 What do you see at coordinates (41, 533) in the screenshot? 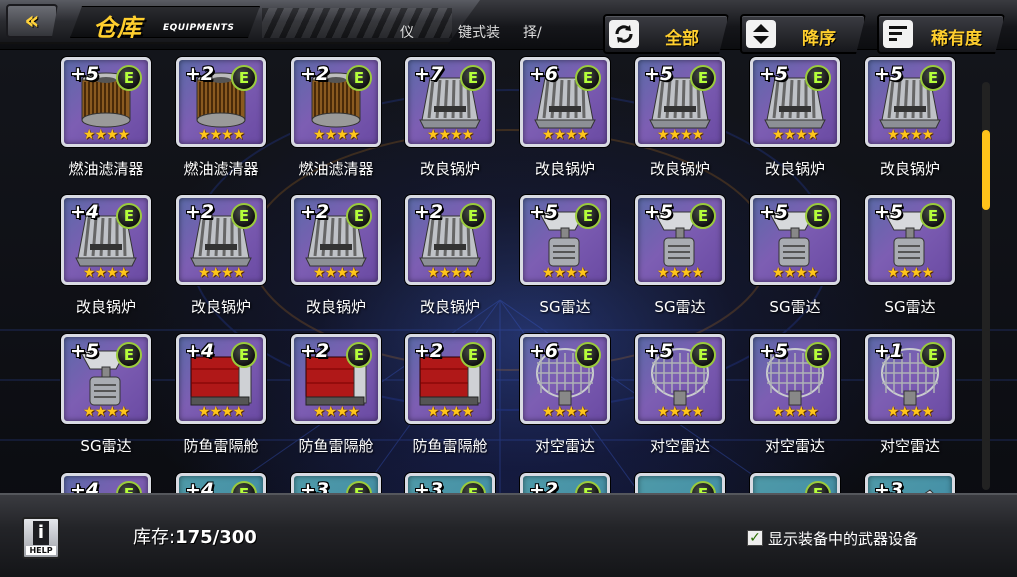
I see `info-icon: i` at bounding box center [41, 533].